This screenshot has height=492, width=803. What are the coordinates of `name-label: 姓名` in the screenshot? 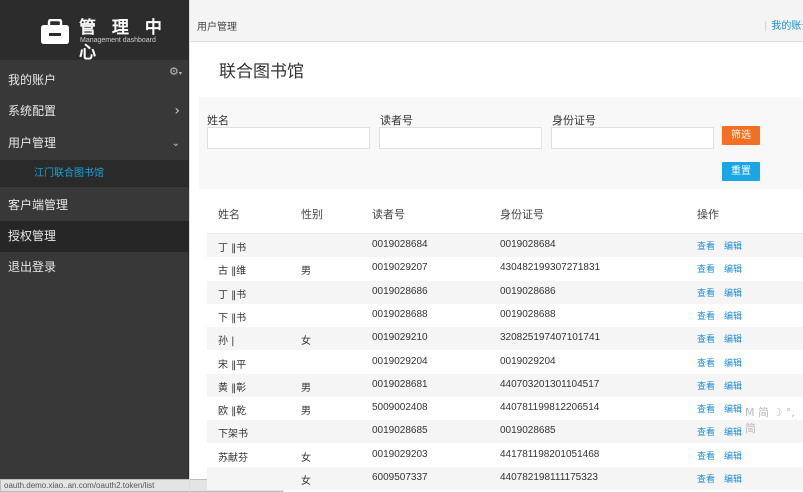 It's located at (218, 120).